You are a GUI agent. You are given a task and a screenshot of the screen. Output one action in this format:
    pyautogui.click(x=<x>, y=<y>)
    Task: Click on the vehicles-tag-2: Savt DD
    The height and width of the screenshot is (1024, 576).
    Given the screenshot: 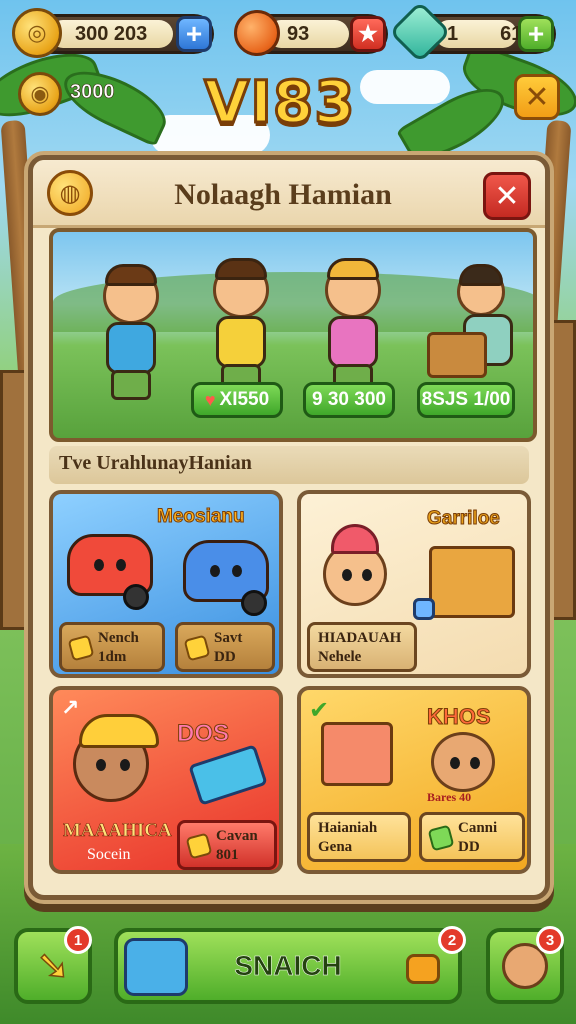 What is the action you would take?
    pyautogui.click(x=225, y=647)
    